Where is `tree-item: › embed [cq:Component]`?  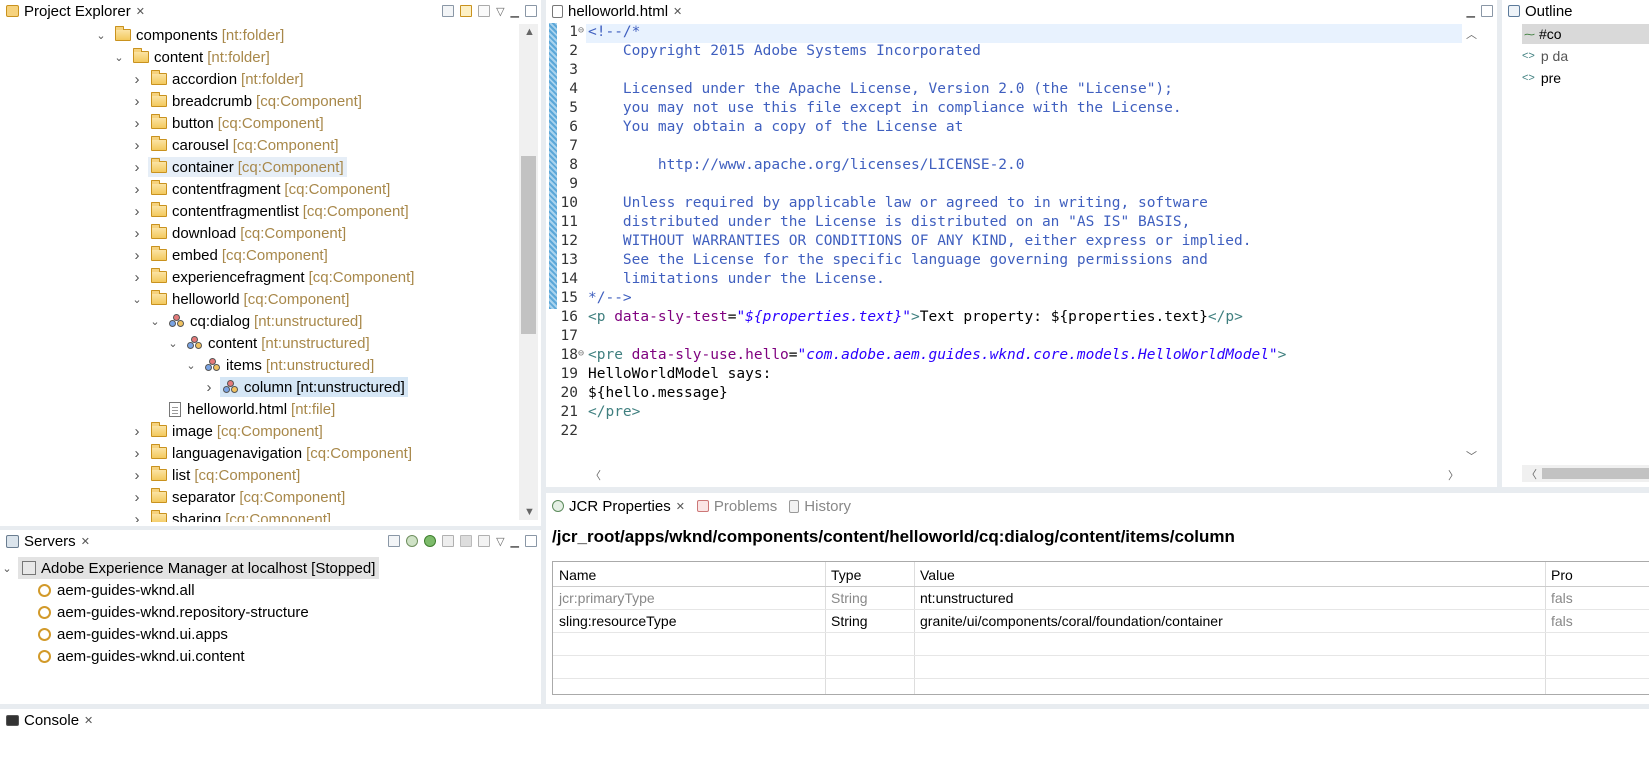 tree-item: › embed [cq:Component] is located at coordinates (230, 255).